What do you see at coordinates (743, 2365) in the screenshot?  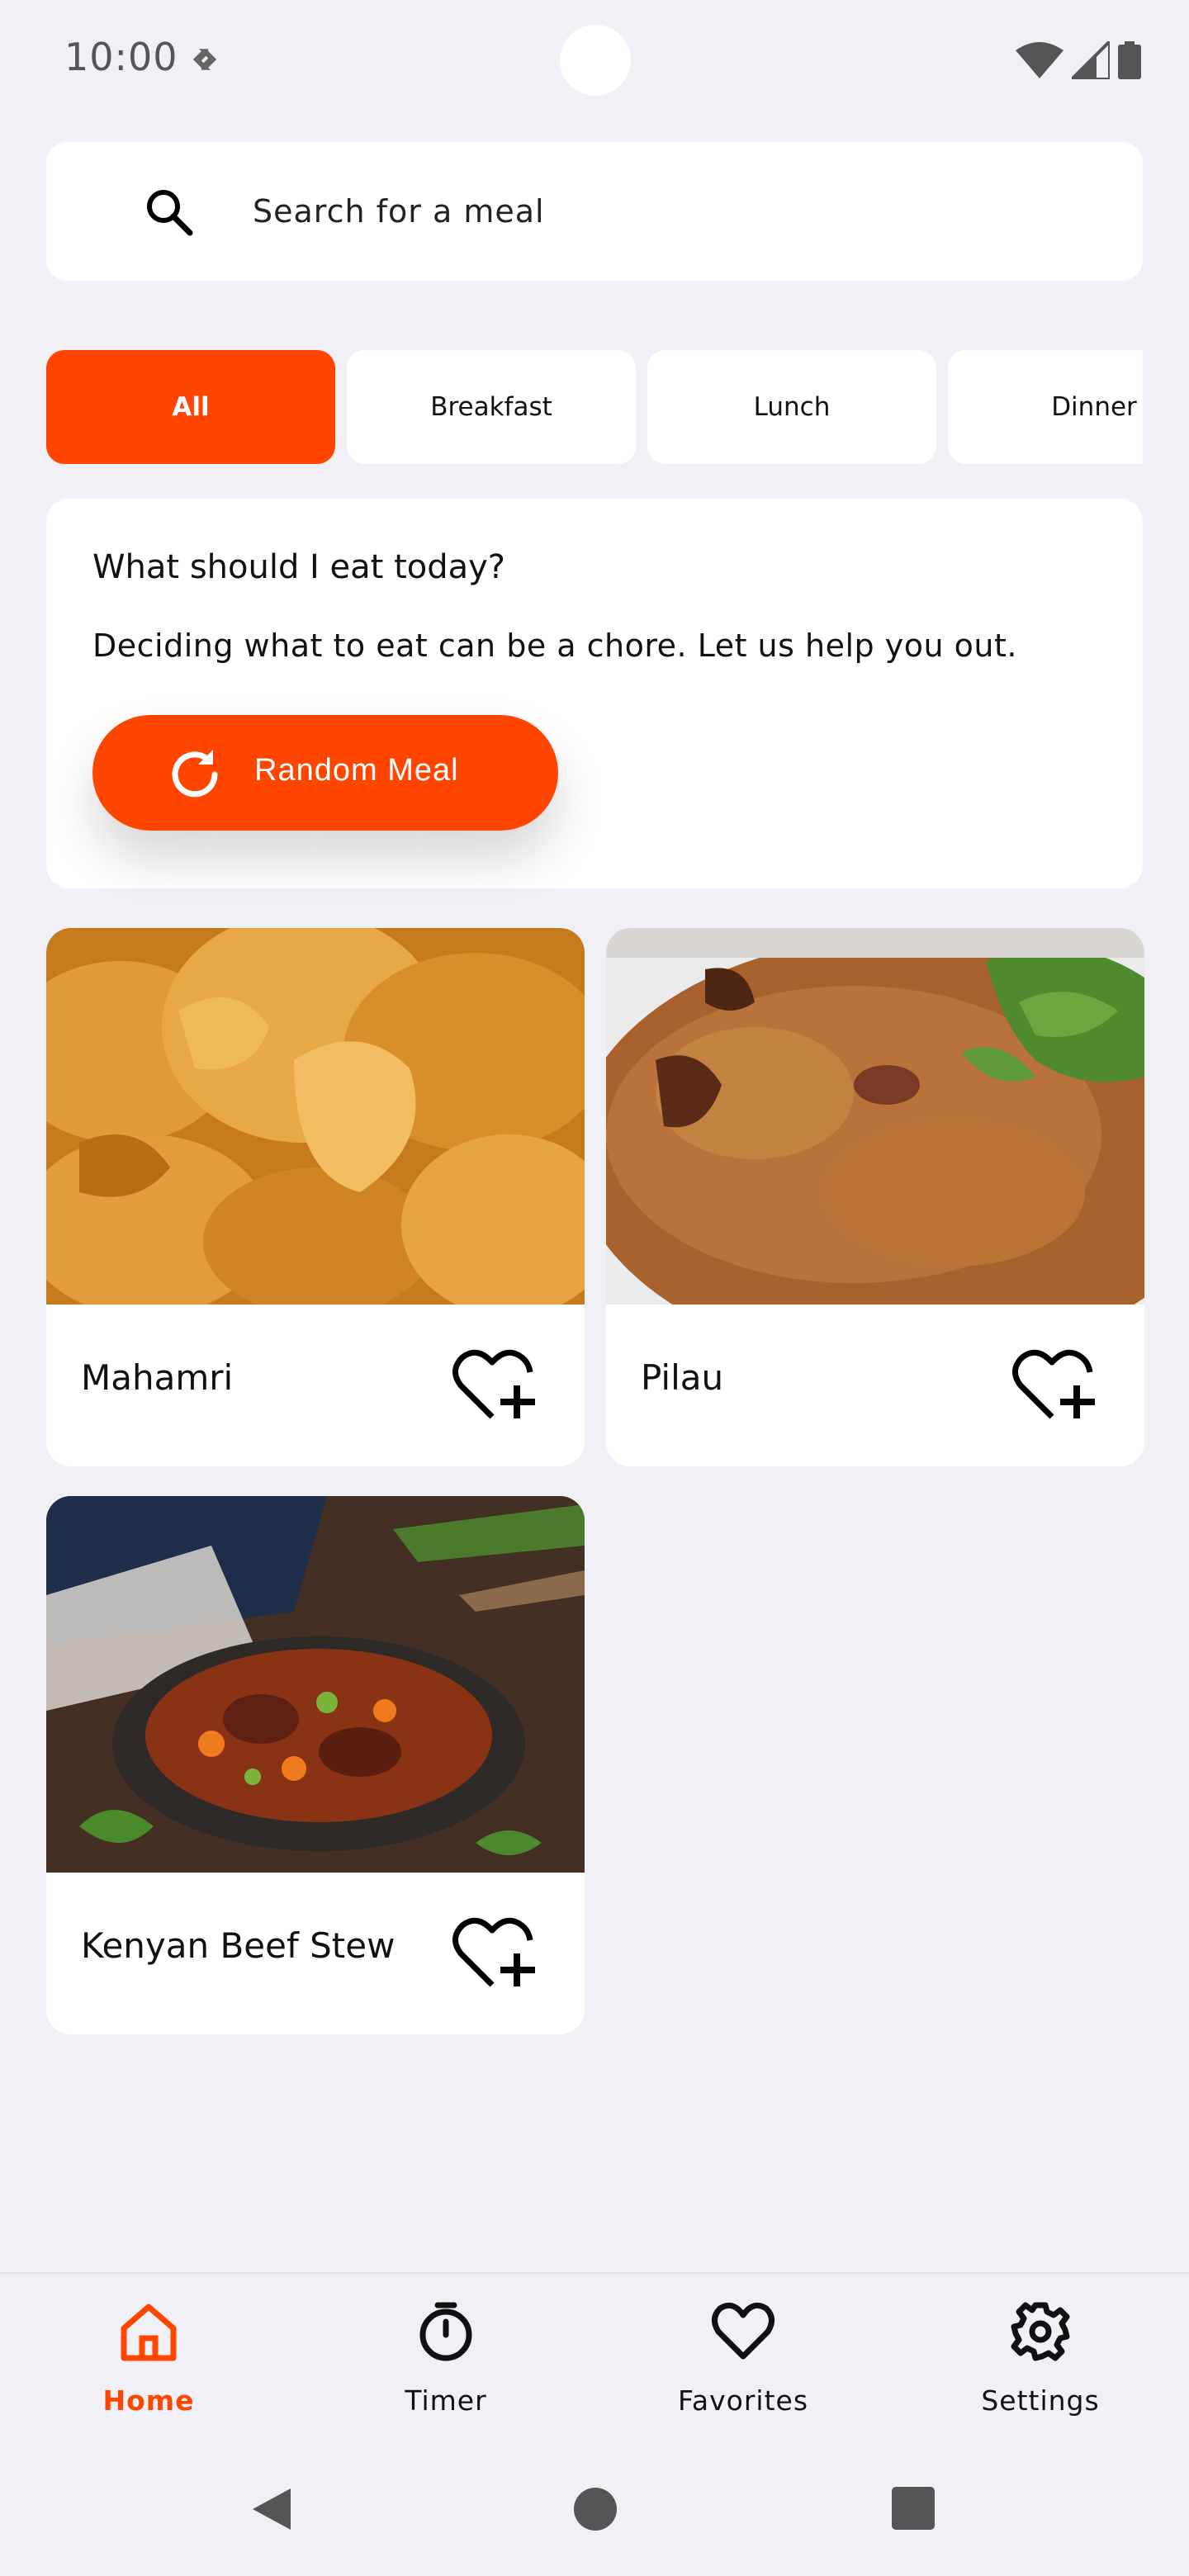 I see `nav-favorites: Favorites` at bounding box center [743, 2365].